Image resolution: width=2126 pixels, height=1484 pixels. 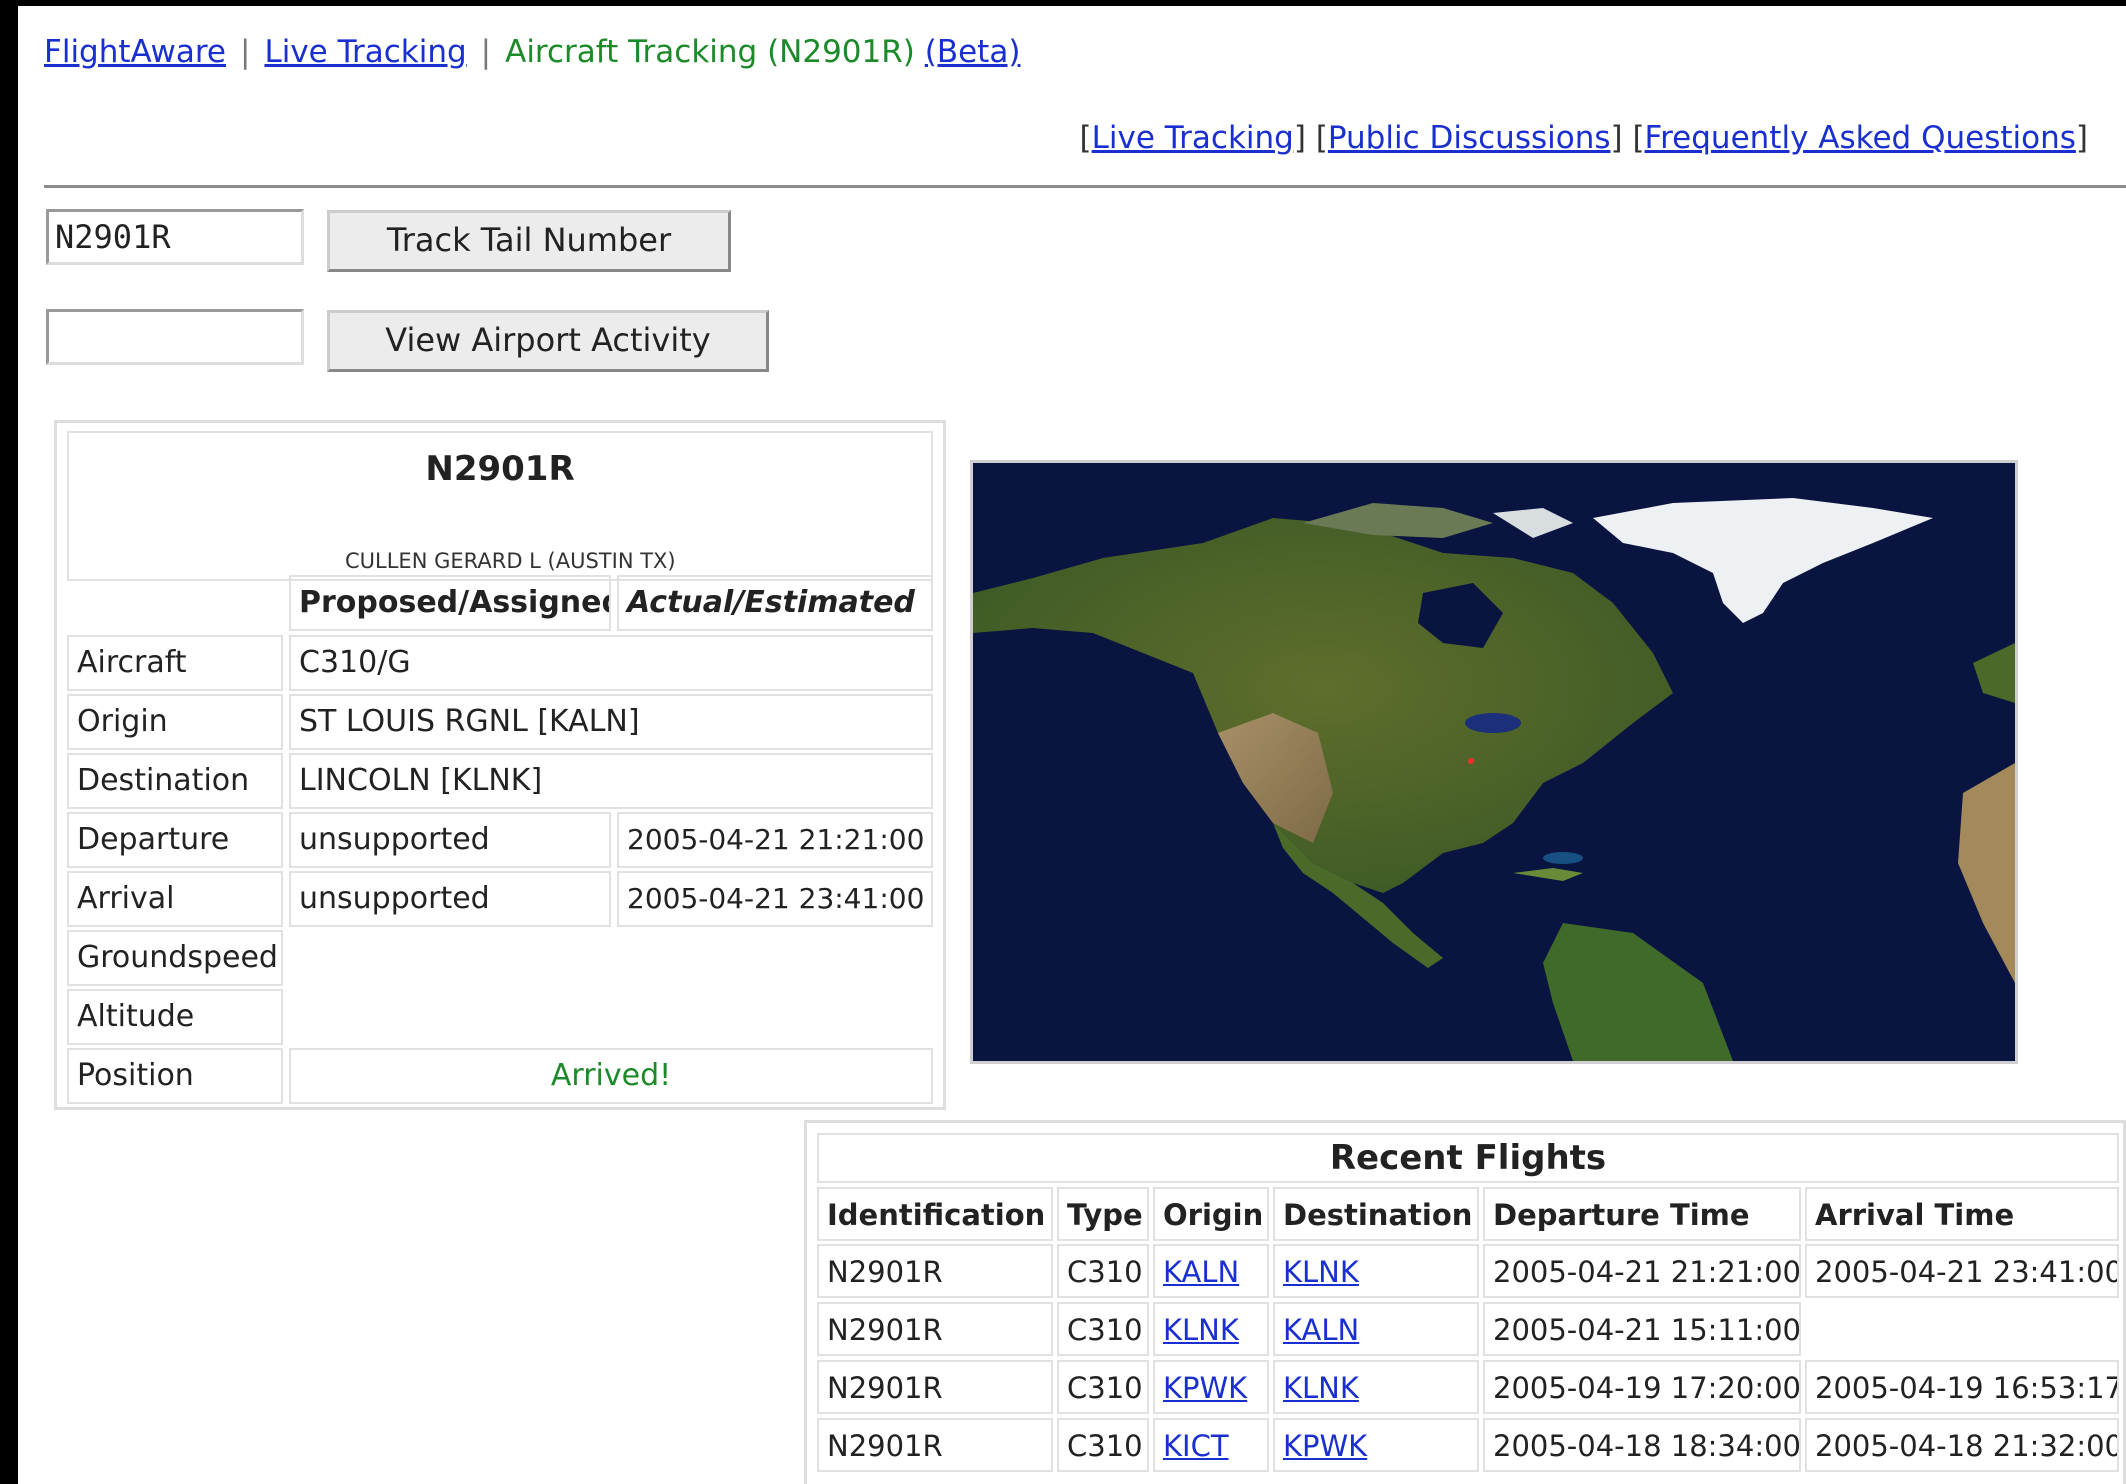 What do you see at coordinates (611, 781) in the screenshot?
I see `destination-value: LINCOLN [KLNK]` at bounding box center [611, 781].